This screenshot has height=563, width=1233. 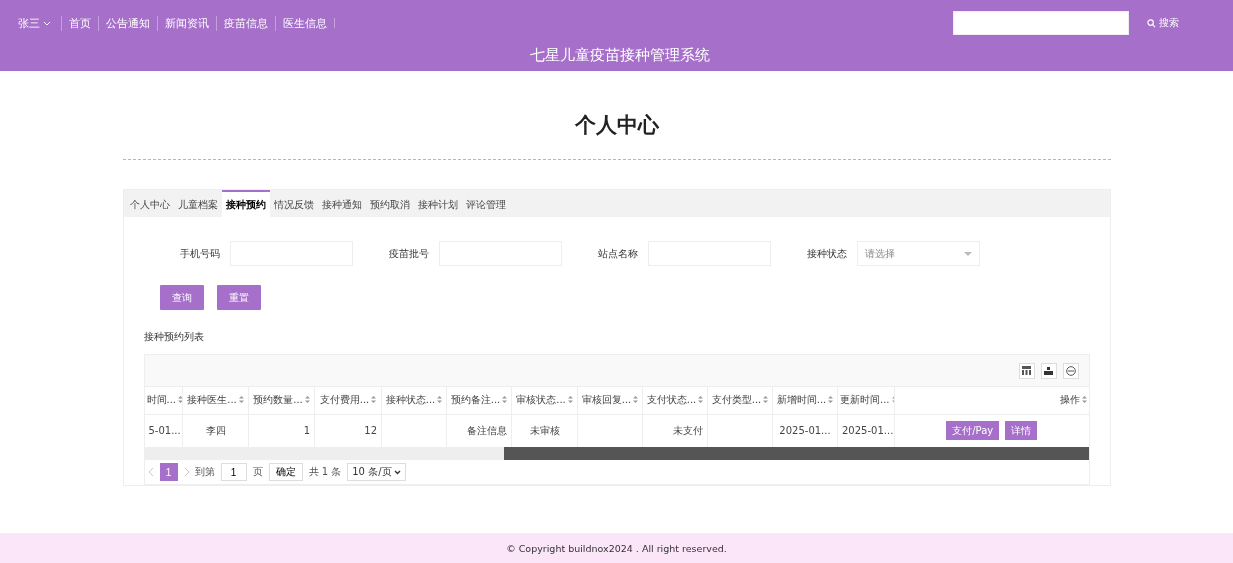 What do you see at coordinates (34, 23) in the screenshot?
I see `user-menu: 张三` at bounding box center [34, 23].